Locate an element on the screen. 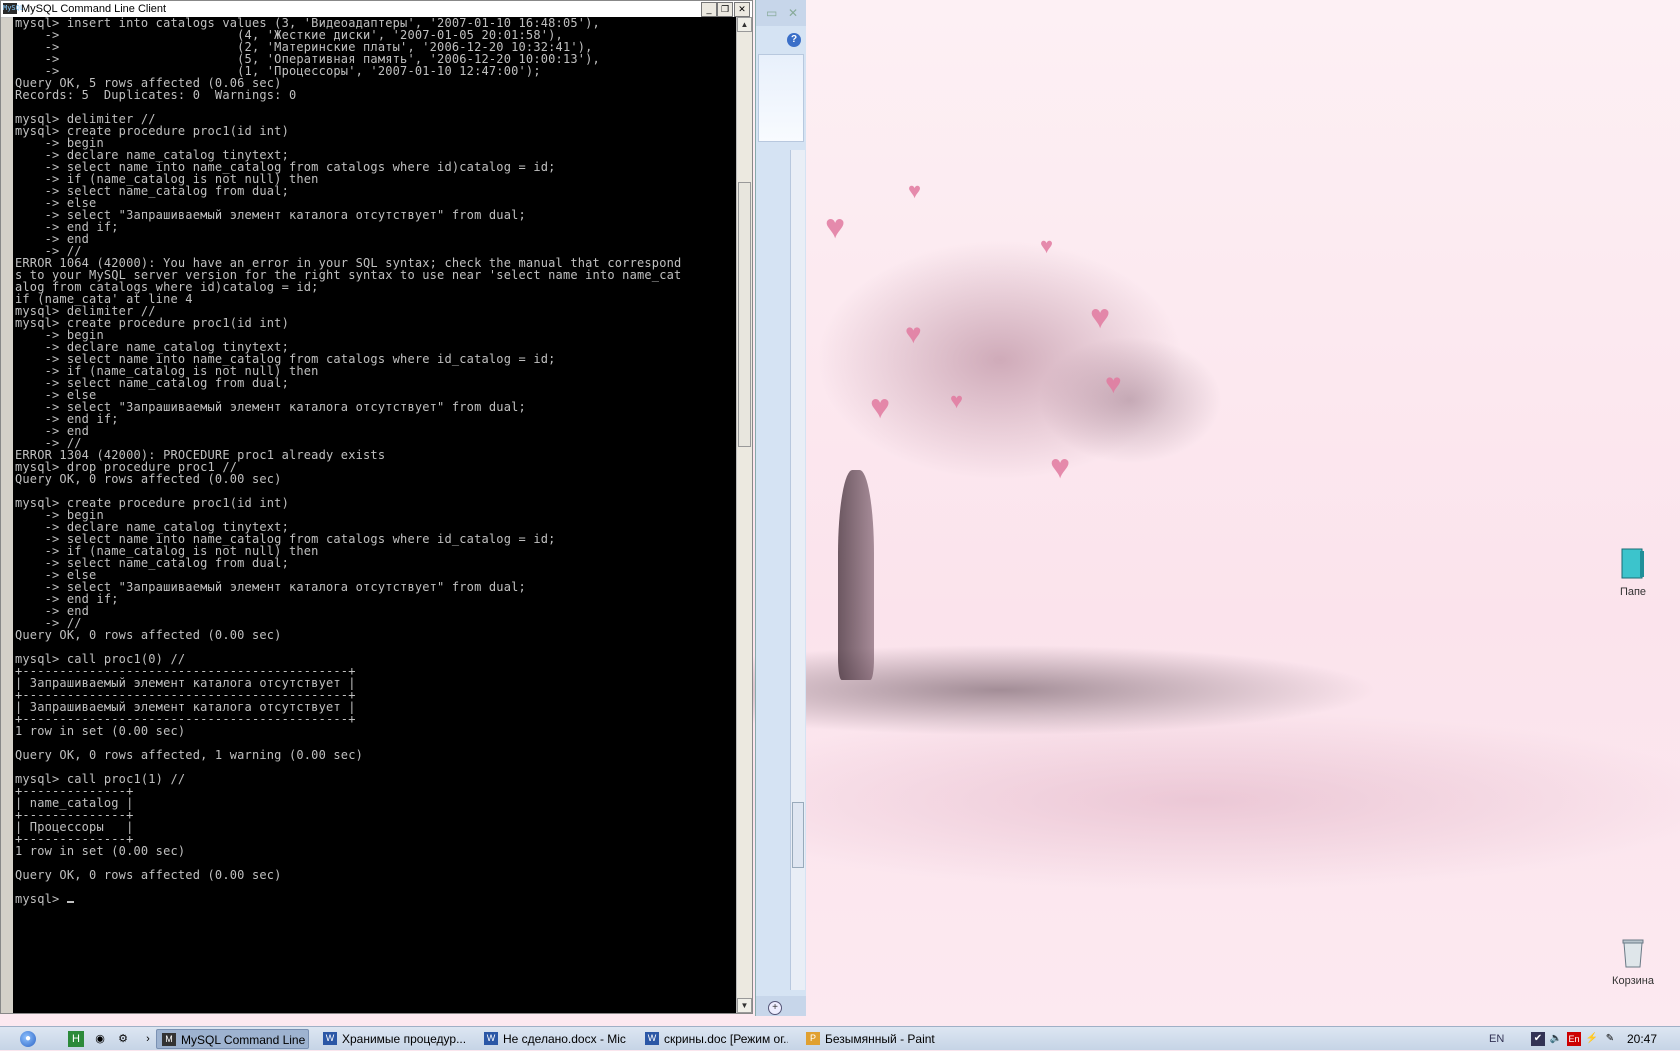 This screenshot has width=1680, height=1051. task-paint: P Безымянный - Paint is located at coordinates (875, 1039).